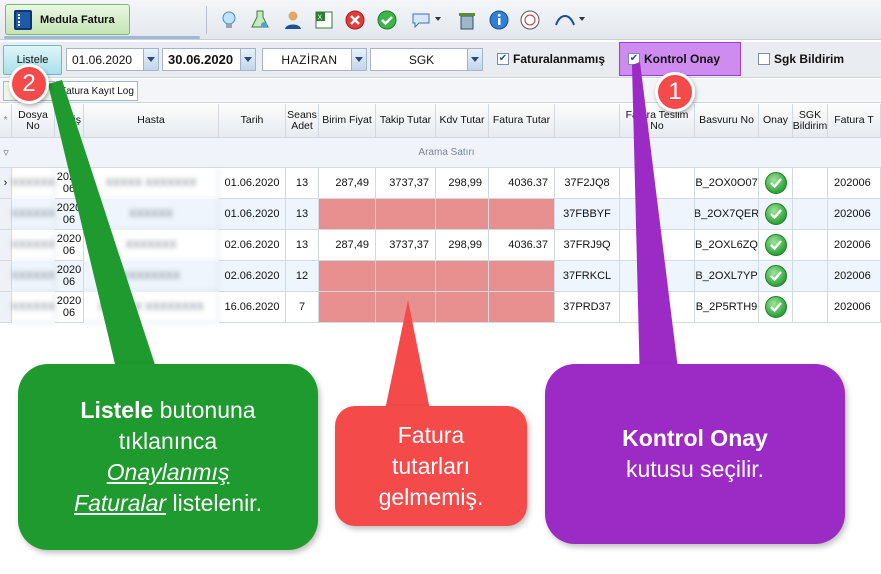 This screenshot has width=881, height=574. What do you see at coordinates (302, 121) in the screenshot?
I see `column-header: Seans Adet` at bounding box center [302, 121].